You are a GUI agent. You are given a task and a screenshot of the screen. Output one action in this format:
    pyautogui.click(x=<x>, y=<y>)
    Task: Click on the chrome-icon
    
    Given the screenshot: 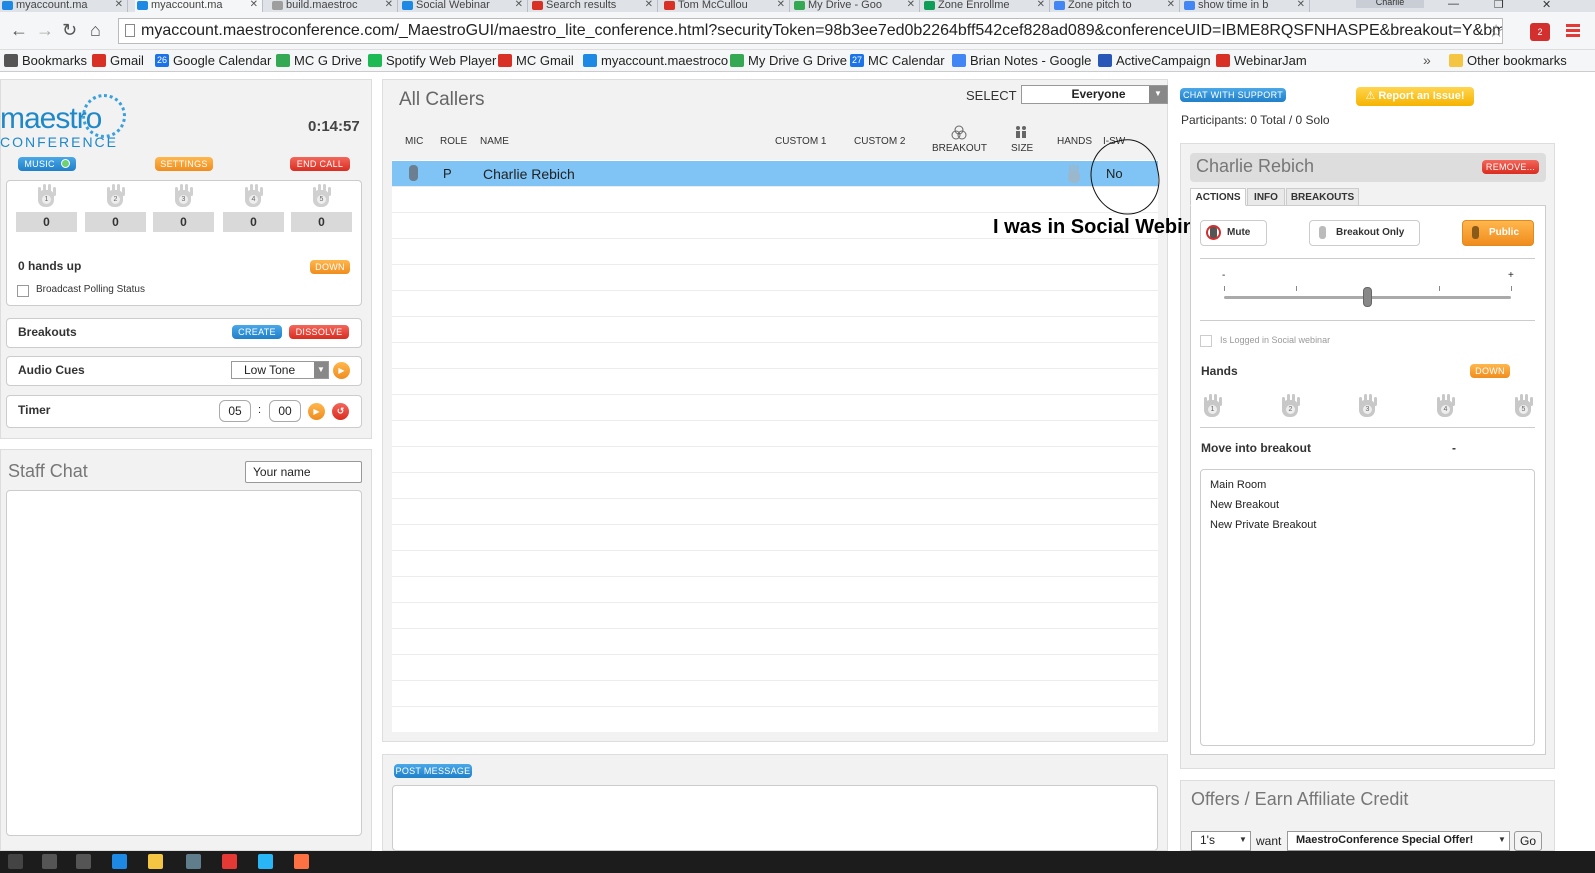 What is the action you would take?
    pyautogui.click(x=229, y=861)
    